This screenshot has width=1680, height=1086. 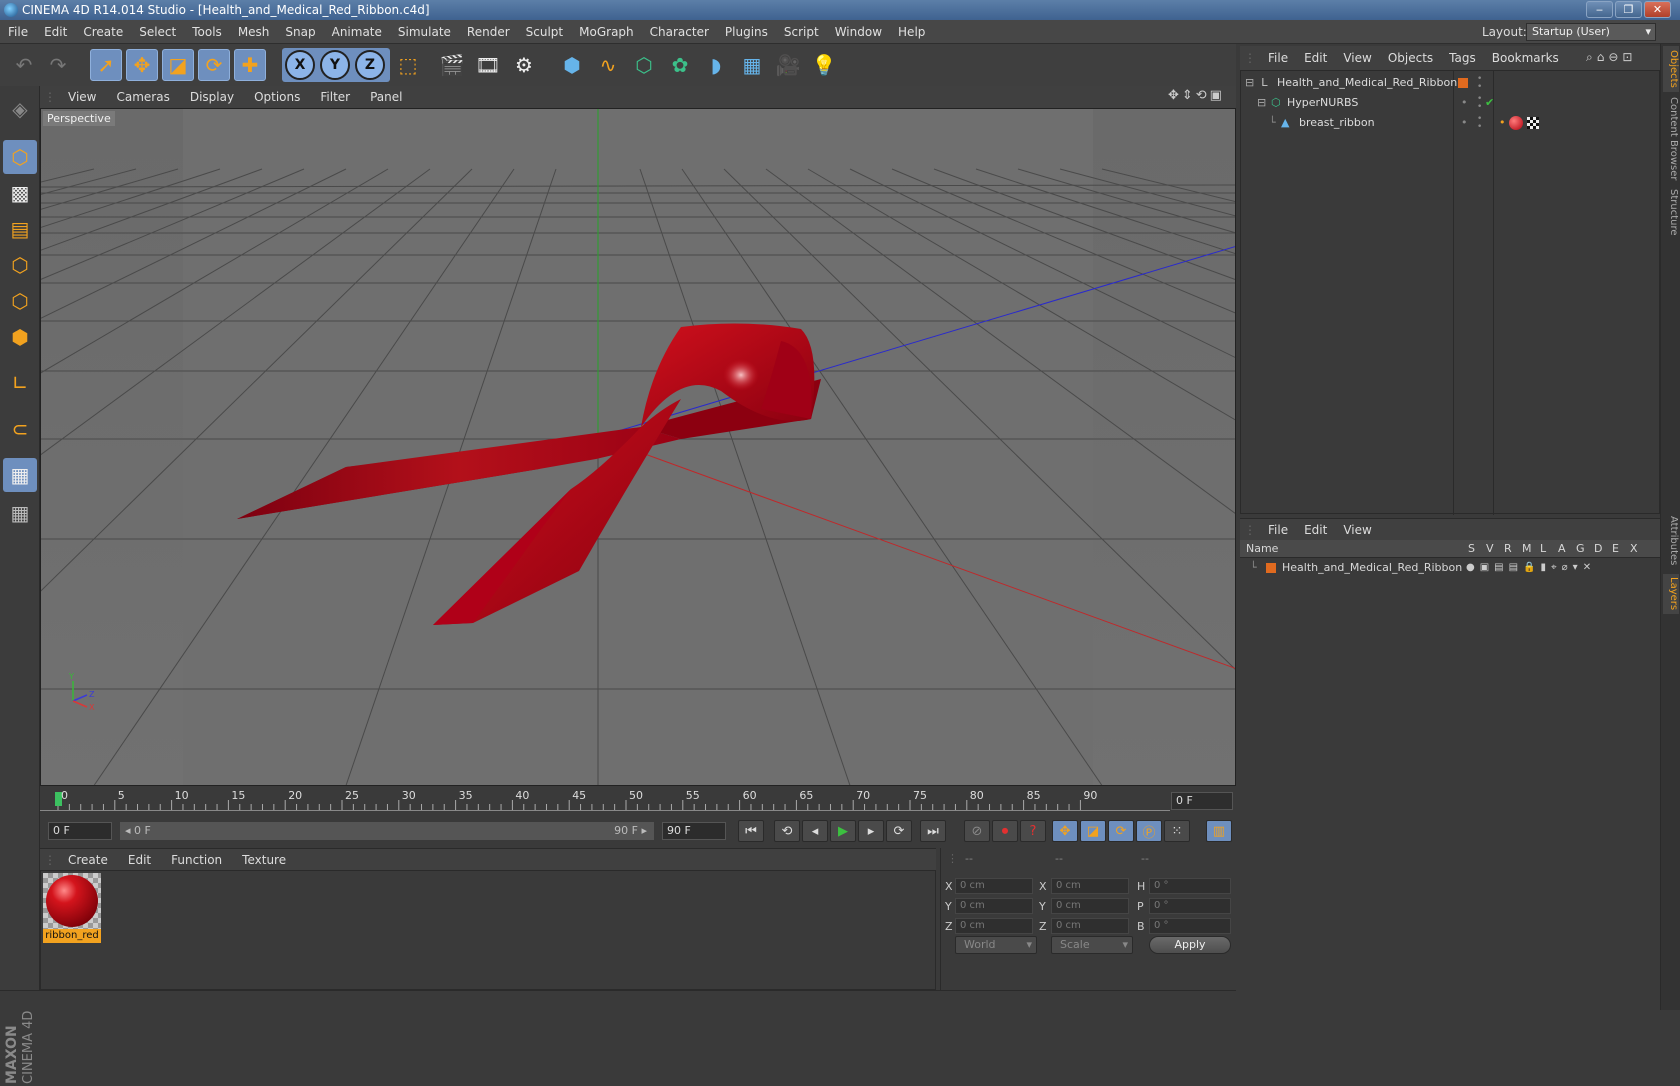 I want to click on menu-animate: Animate, so click(x=357, y=32).